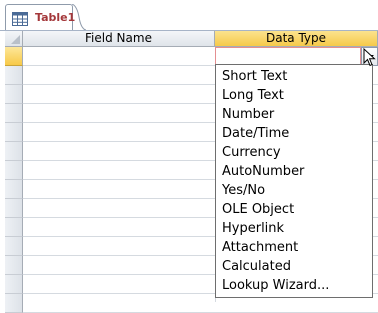 The image size is (378, 313). What do you see at coordinates (14, 39) in the screenshot?
I see `select-all-corner` at bounding box center [14, 39].